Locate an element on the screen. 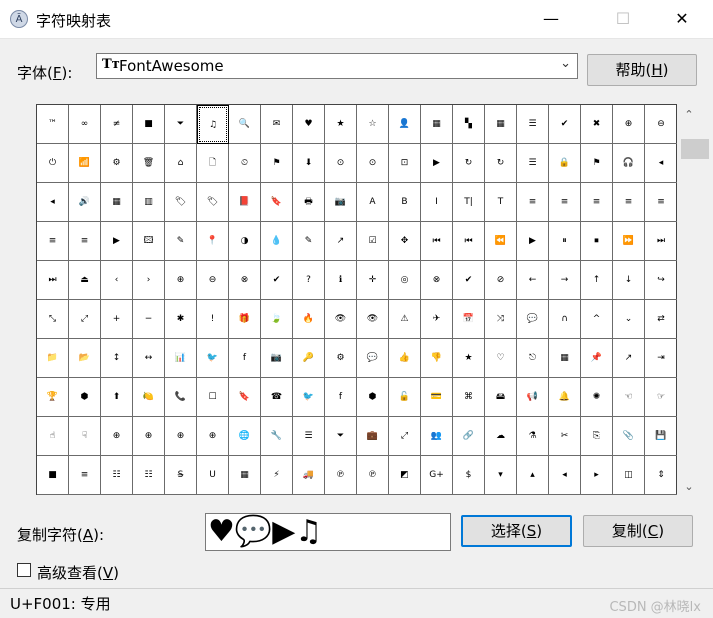  char-cell: ‹ is located at coordinates (117, 280).